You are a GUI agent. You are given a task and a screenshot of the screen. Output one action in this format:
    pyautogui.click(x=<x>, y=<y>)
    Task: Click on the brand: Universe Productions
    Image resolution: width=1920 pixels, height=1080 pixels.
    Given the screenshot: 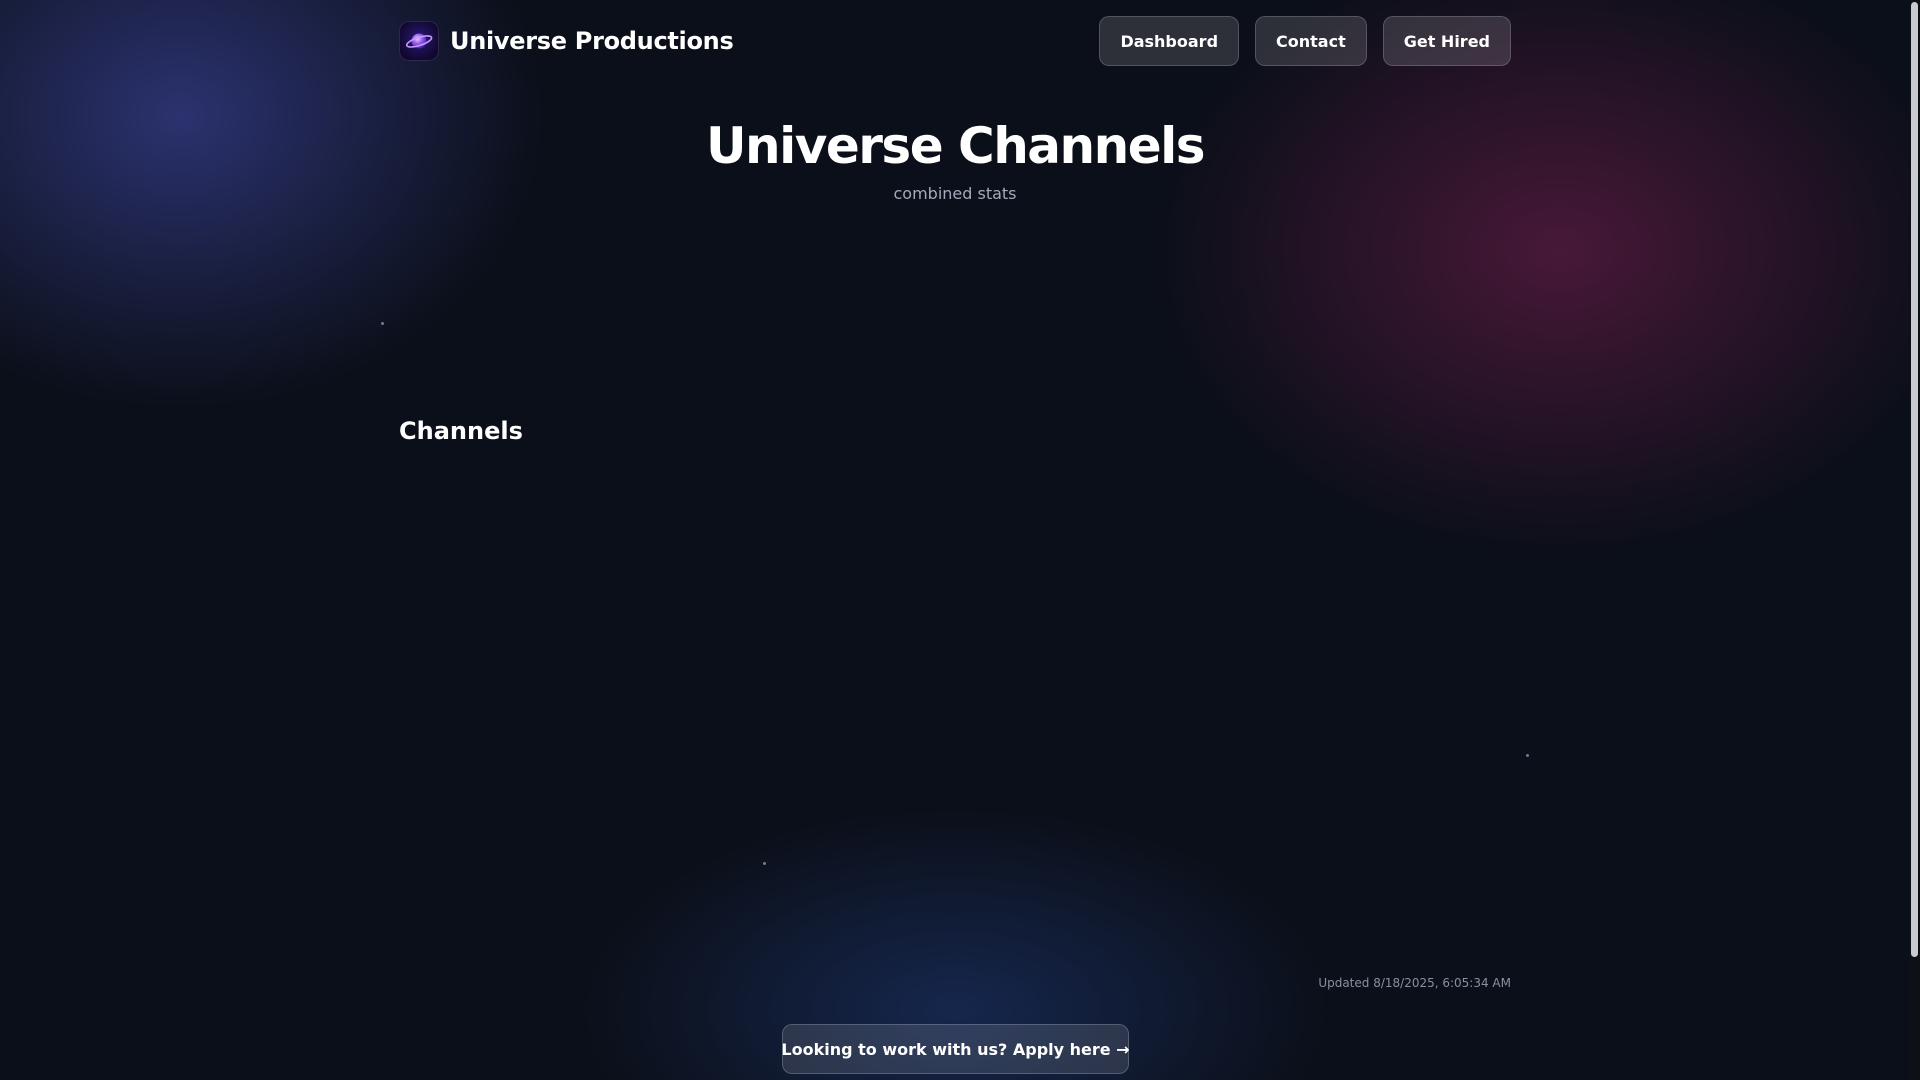 What is the action you would take?
    pyautogui.click(x=566, y=41)
    